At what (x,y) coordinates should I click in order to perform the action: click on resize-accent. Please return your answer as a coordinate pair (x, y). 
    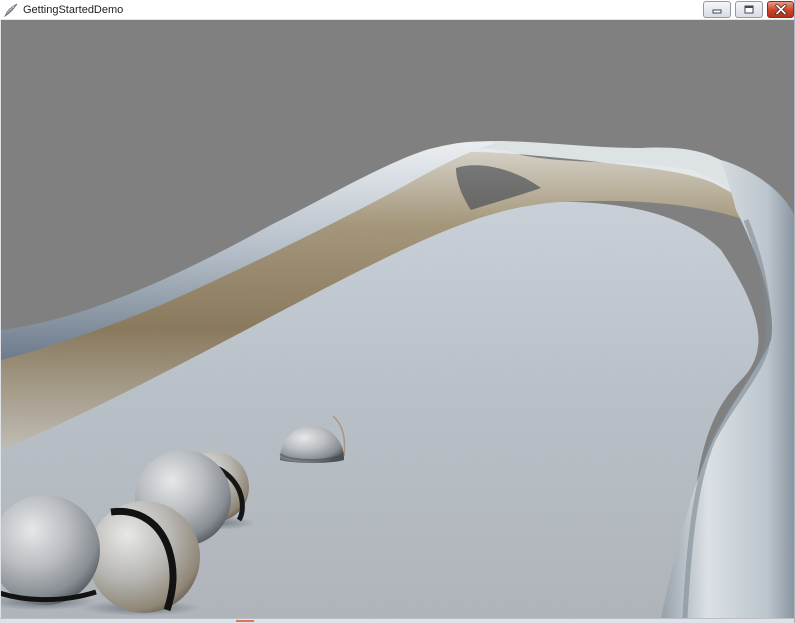
    Looking at the image, I should click on (245, 621).